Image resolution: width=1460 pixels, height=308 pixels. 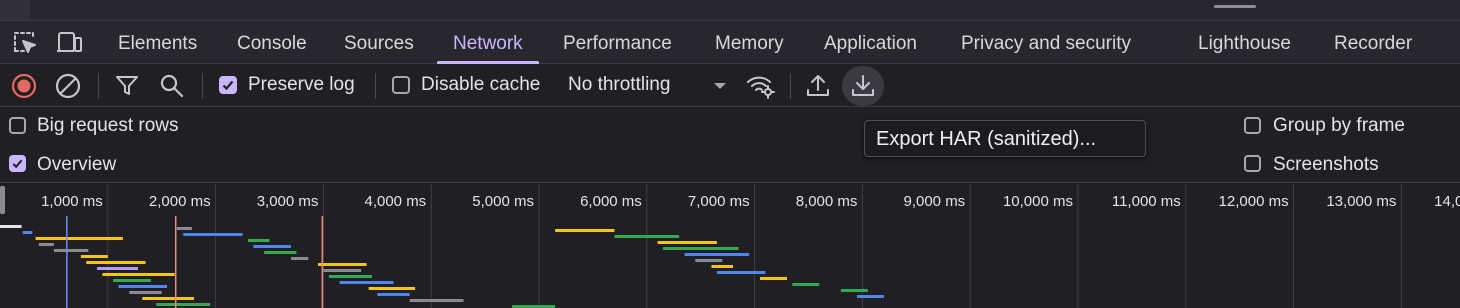 What do you see at coordinates (25, 43) in the screenshot?
I see `inspect-element-icon` at bounding box center [25, 43].